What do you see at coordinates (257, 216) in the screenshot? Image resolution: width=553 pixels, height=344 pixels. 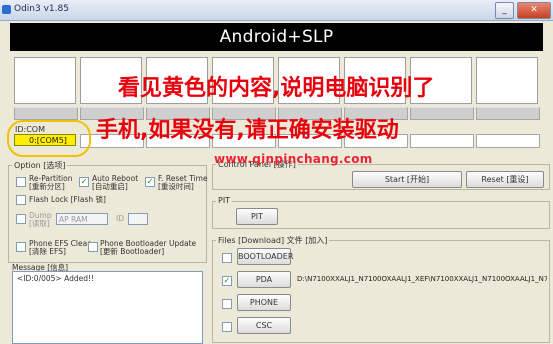 I see `pit-button: PIT` at bounding box center [257, 216].